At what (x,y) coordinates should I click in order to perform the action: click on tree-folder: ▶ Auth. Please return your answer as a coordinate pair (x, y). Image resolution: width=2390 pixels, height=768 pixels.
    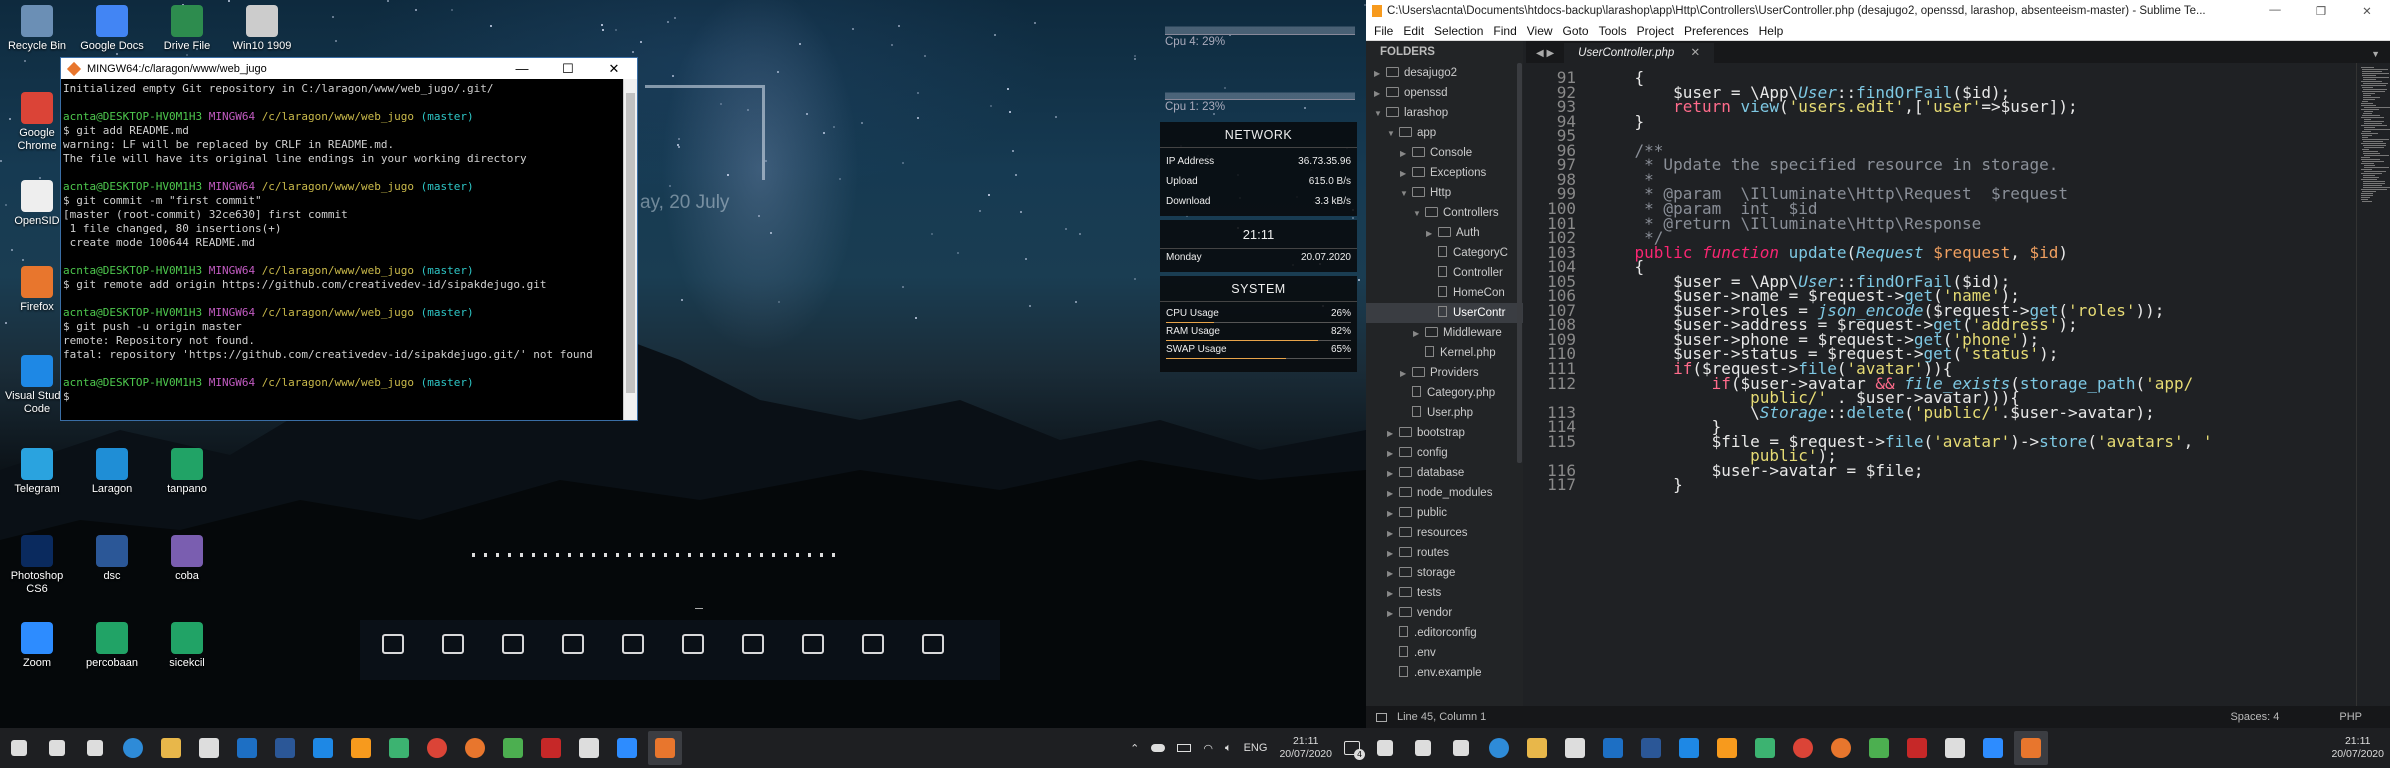
    Looking at the image, I should click on (1444, 233).